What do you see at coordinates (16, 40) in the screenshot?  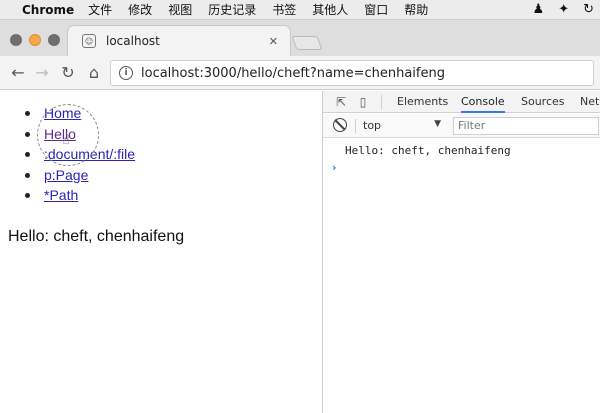 I see `window-close-button` at bounding box center [16, 40].